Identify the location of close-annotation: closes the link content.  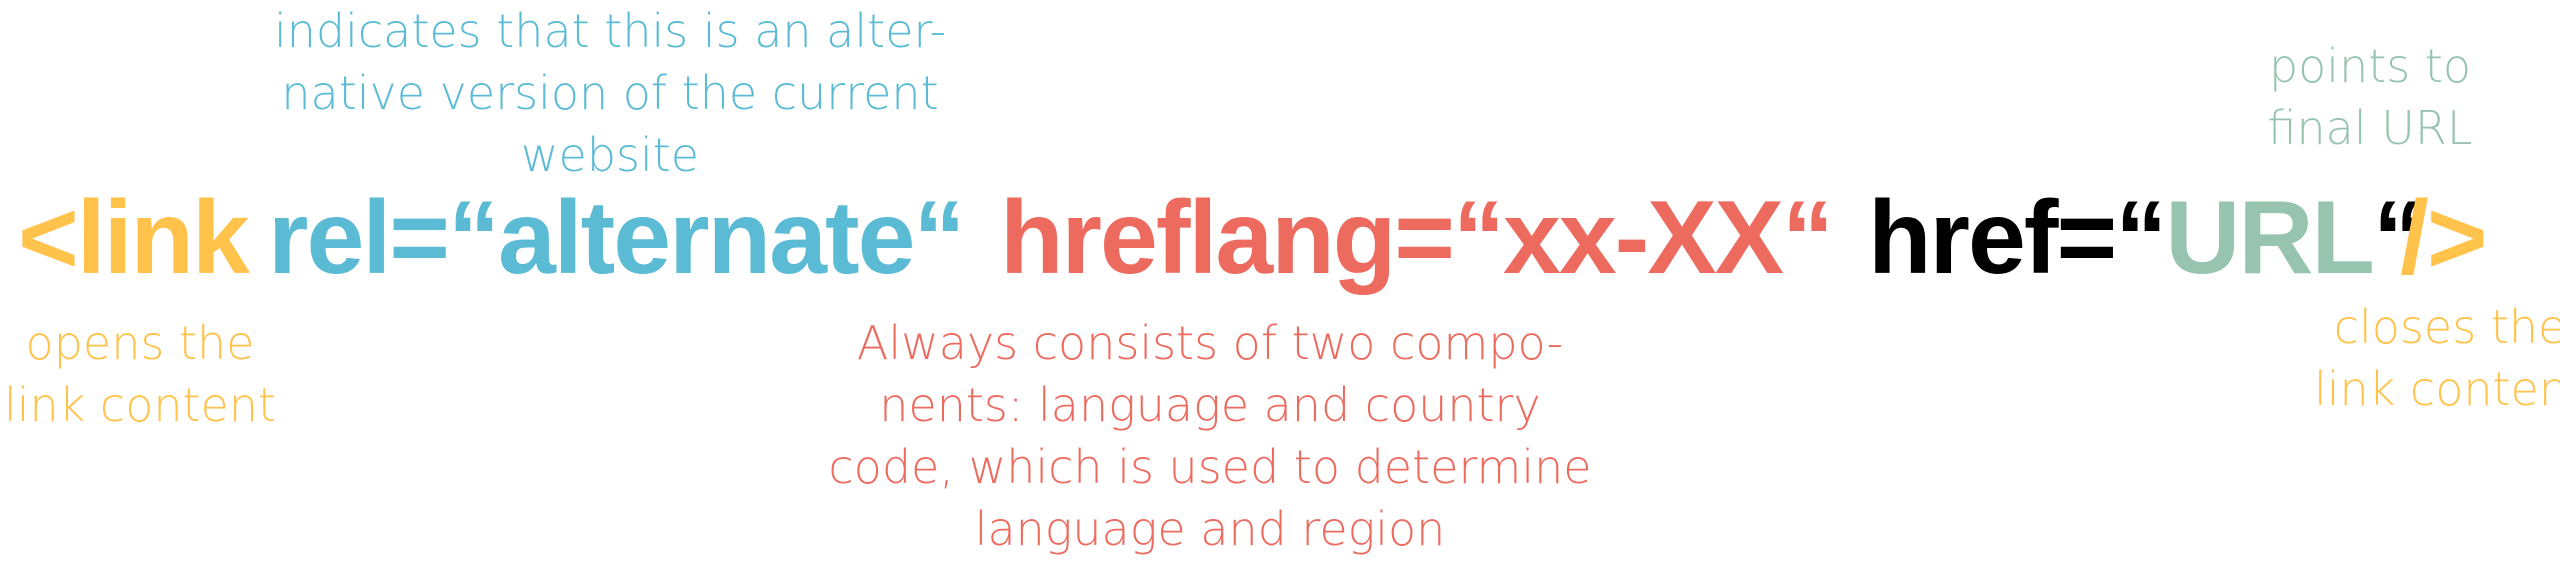
(2436, 358).